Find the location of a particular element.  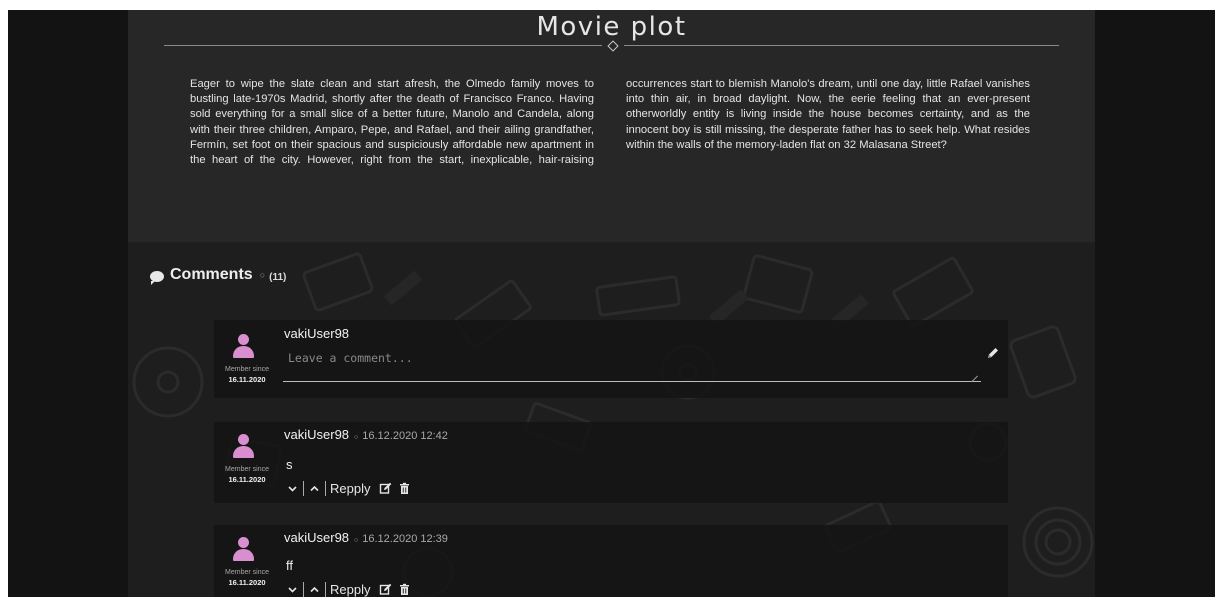

comment-author: vakiUser98 ○ 16.12.2020 12:39 is located at coordinates (366, 537).